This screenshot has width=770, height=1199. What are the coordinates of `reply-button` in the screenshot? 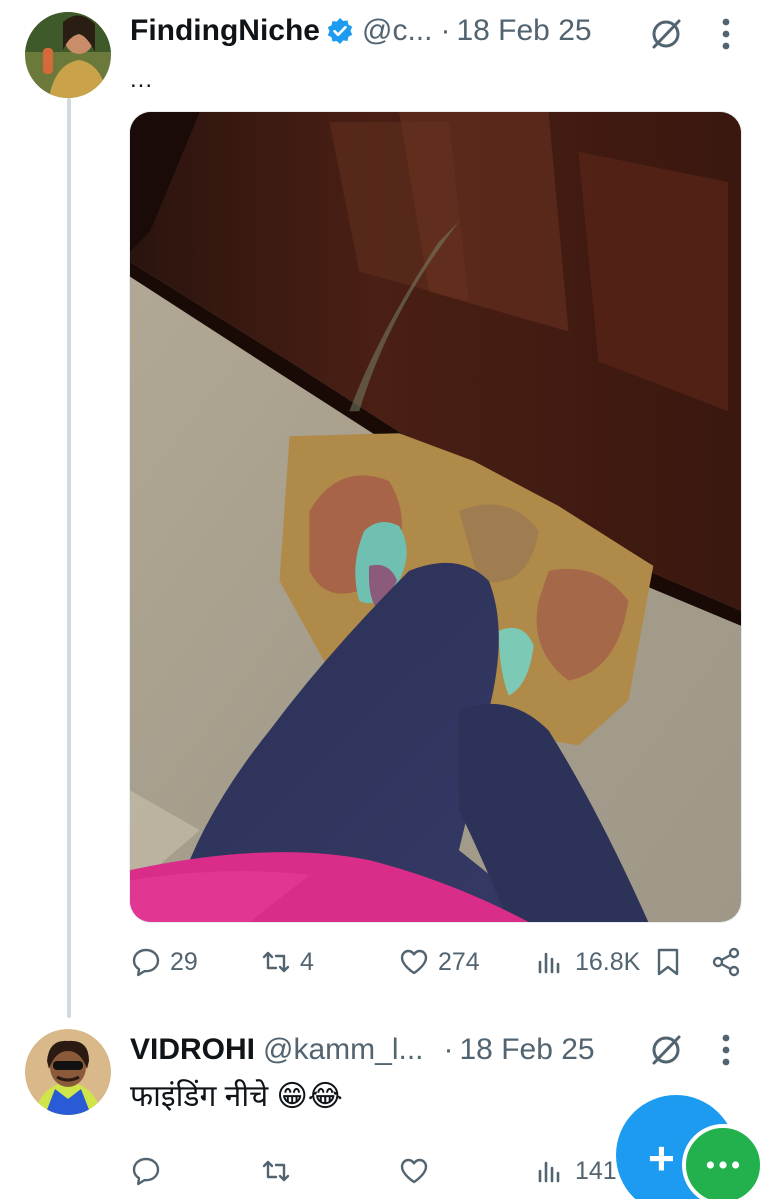 It's located at (150, 1171).